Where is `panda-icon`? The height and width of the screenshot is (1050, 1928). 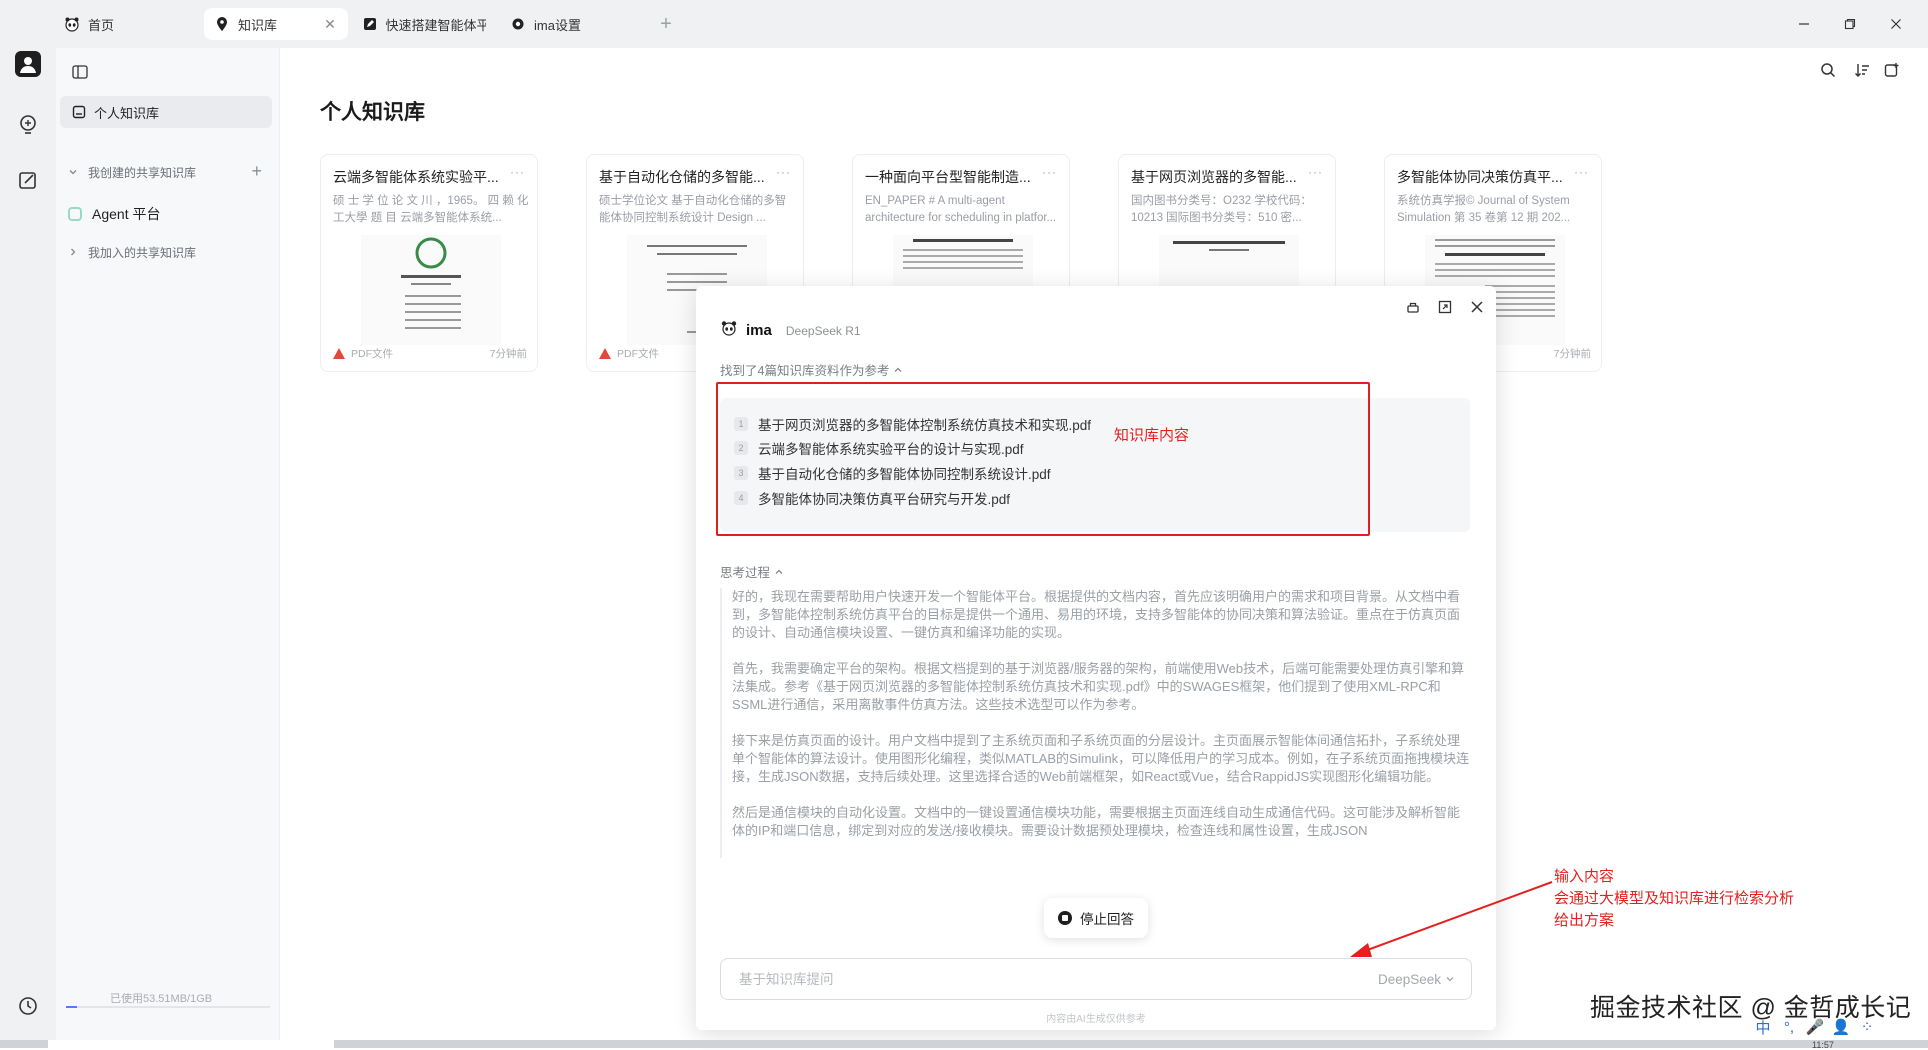 panda-icon is located at coordinates (72, 24).